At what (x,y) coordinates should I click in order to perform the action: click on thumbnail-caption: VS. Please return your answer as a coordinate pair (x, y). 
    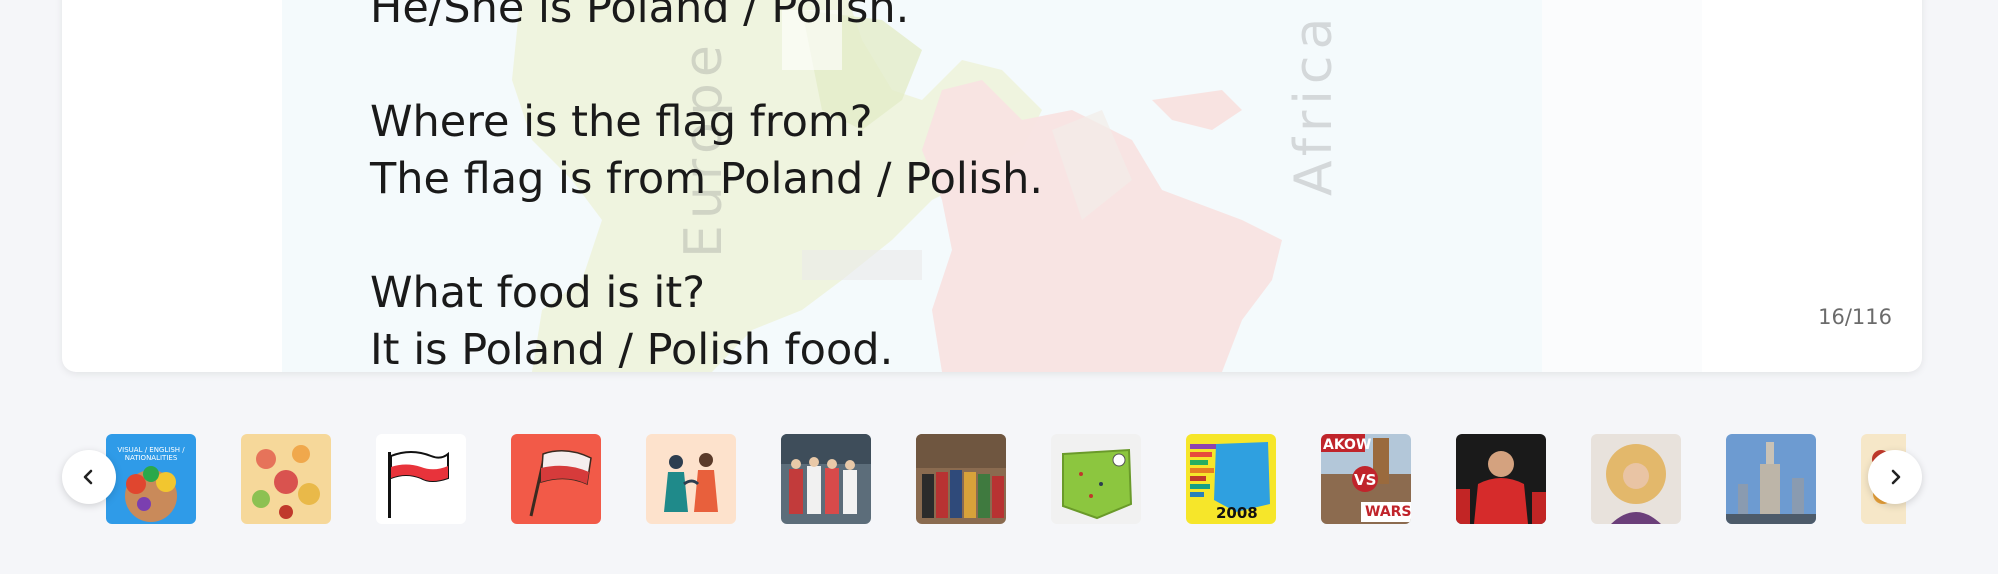
    Looking at the image, I should click on (1365, 480).